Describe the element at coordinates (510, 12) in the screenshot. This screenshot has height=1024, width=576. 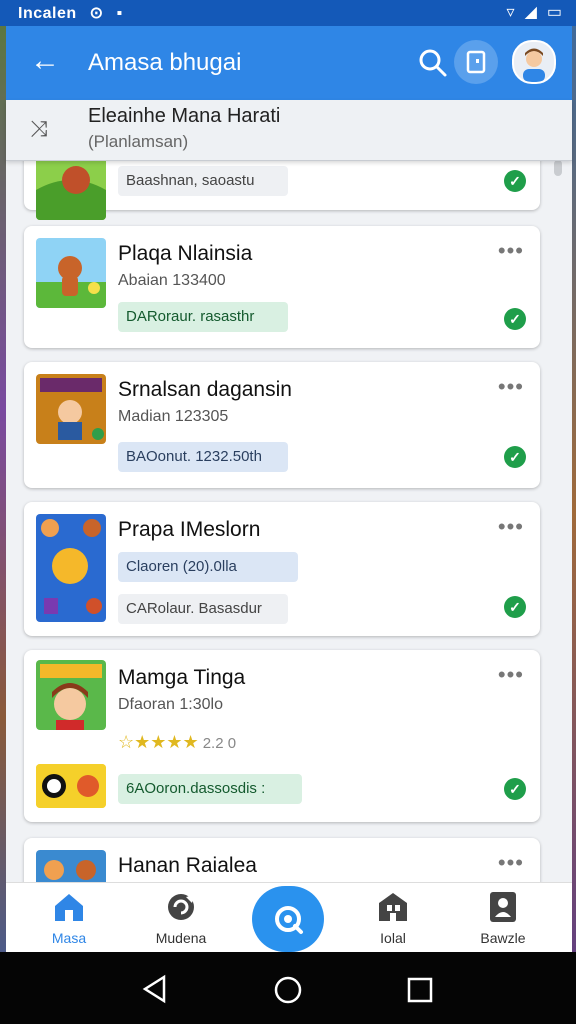
I see `signal-icon: ▿` at that location.